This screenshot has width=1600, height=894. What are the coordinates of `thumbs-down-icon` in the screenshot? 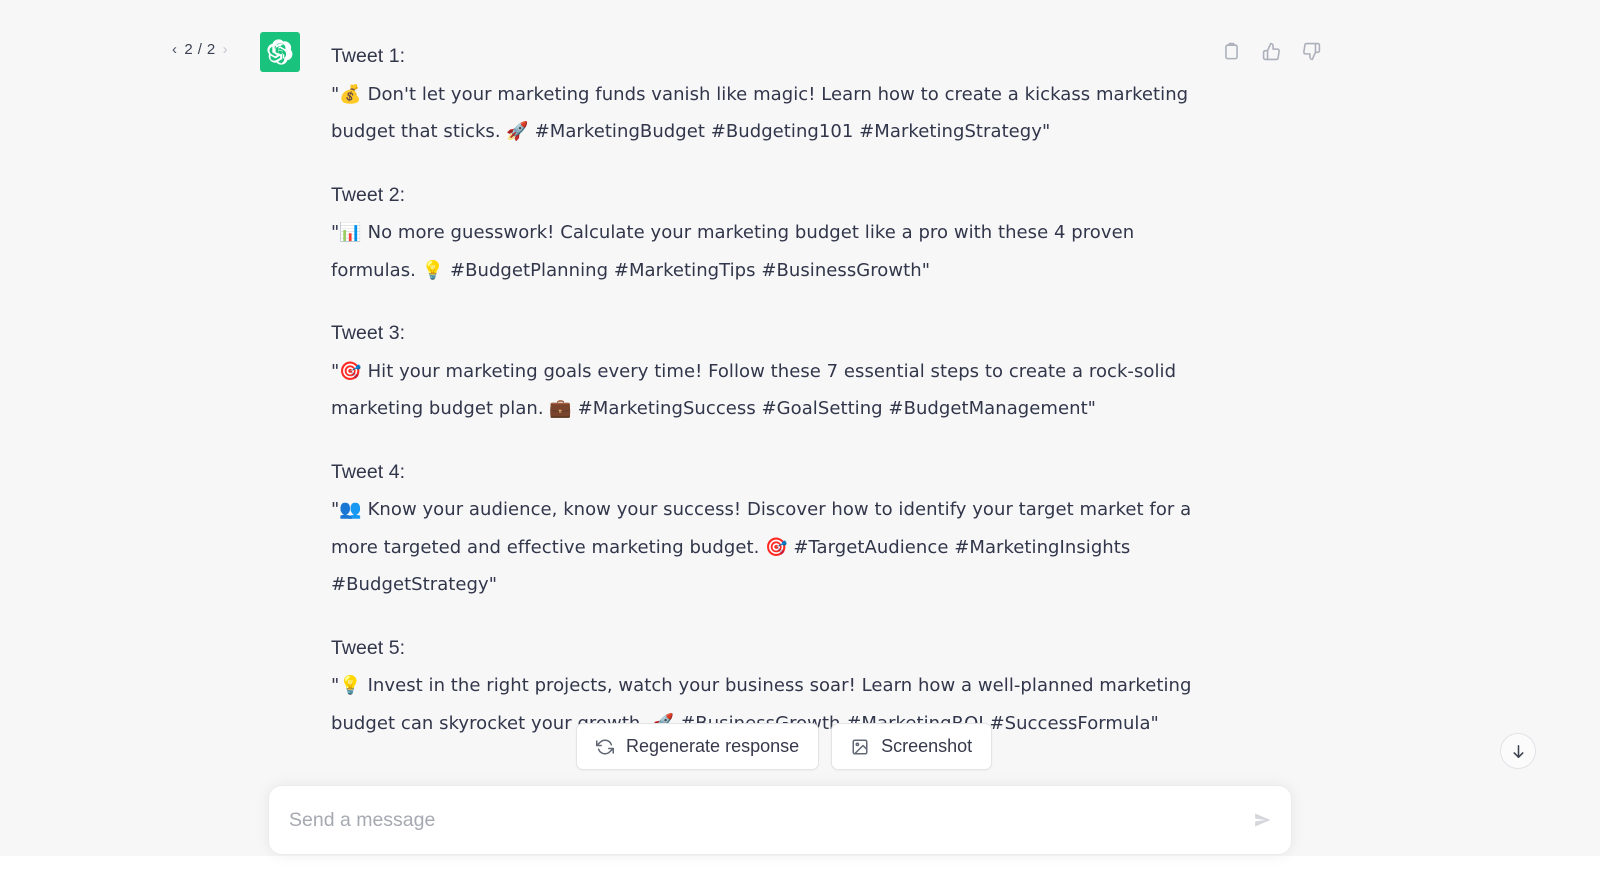 It's located at (1311, 51).